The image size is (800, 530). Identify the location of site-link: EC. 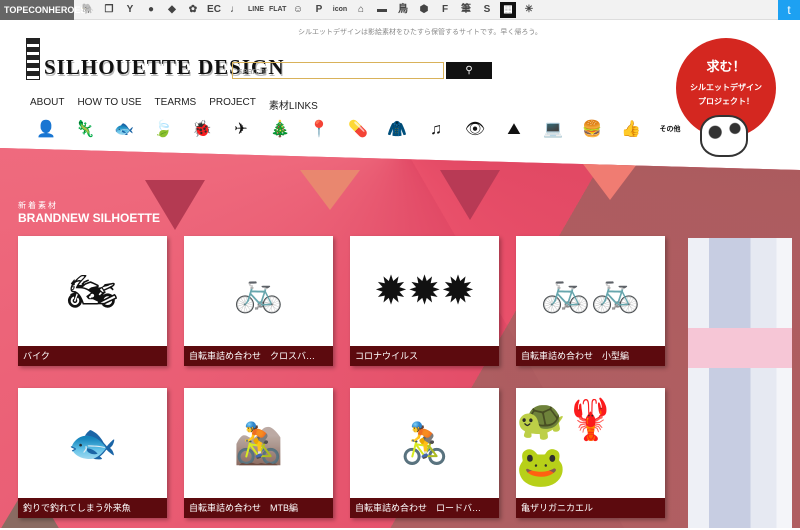
(214, 10).